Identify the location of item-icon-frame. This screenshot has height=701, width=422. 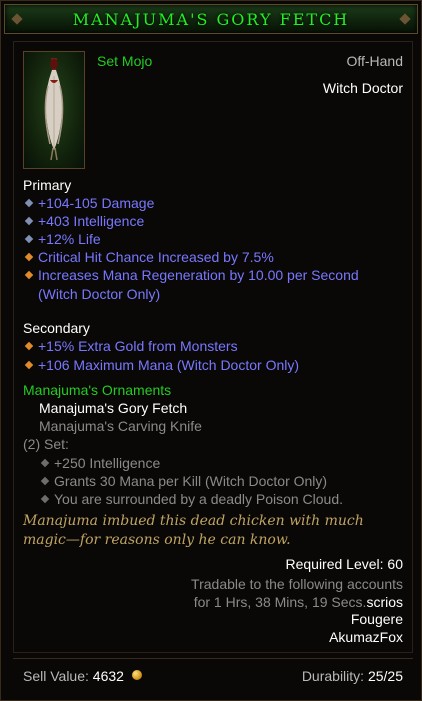
(54, 110).